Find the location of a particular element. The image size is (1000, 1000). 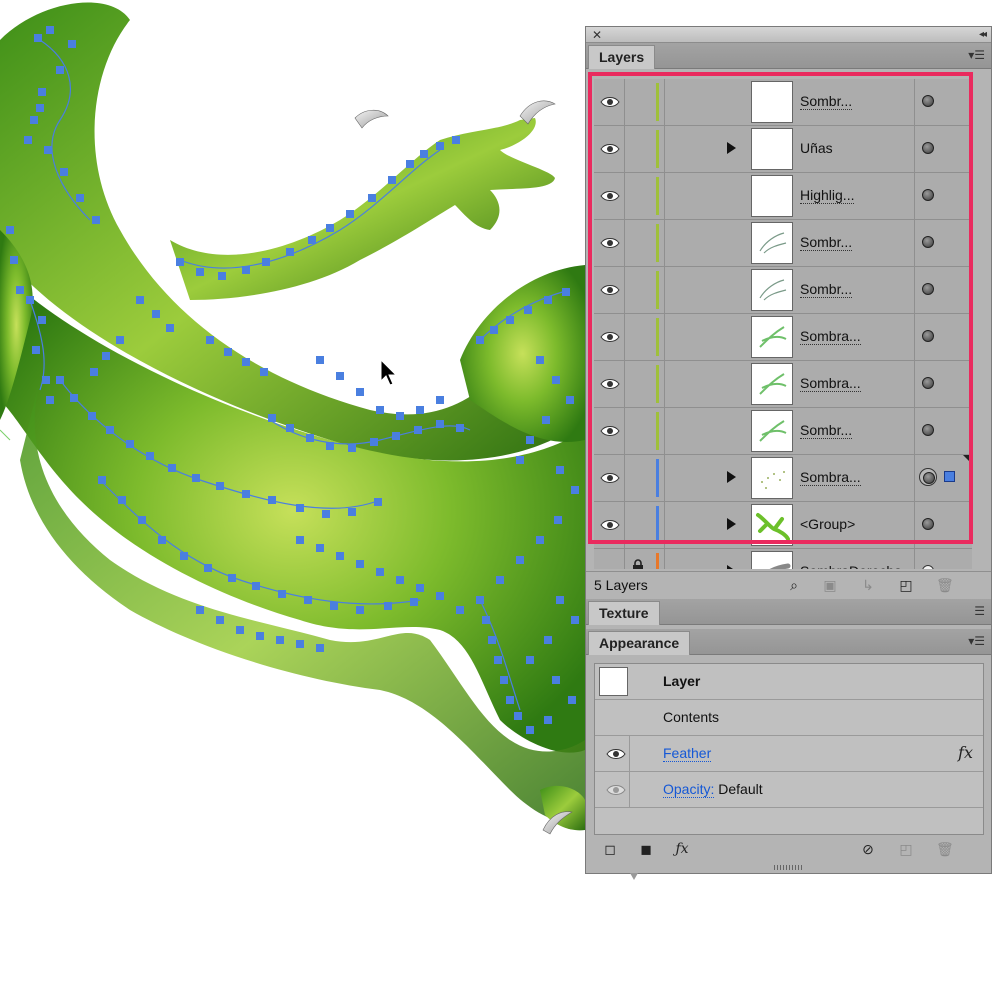

add-stroke-icon: ◻ is located at coordinates (610, 849).